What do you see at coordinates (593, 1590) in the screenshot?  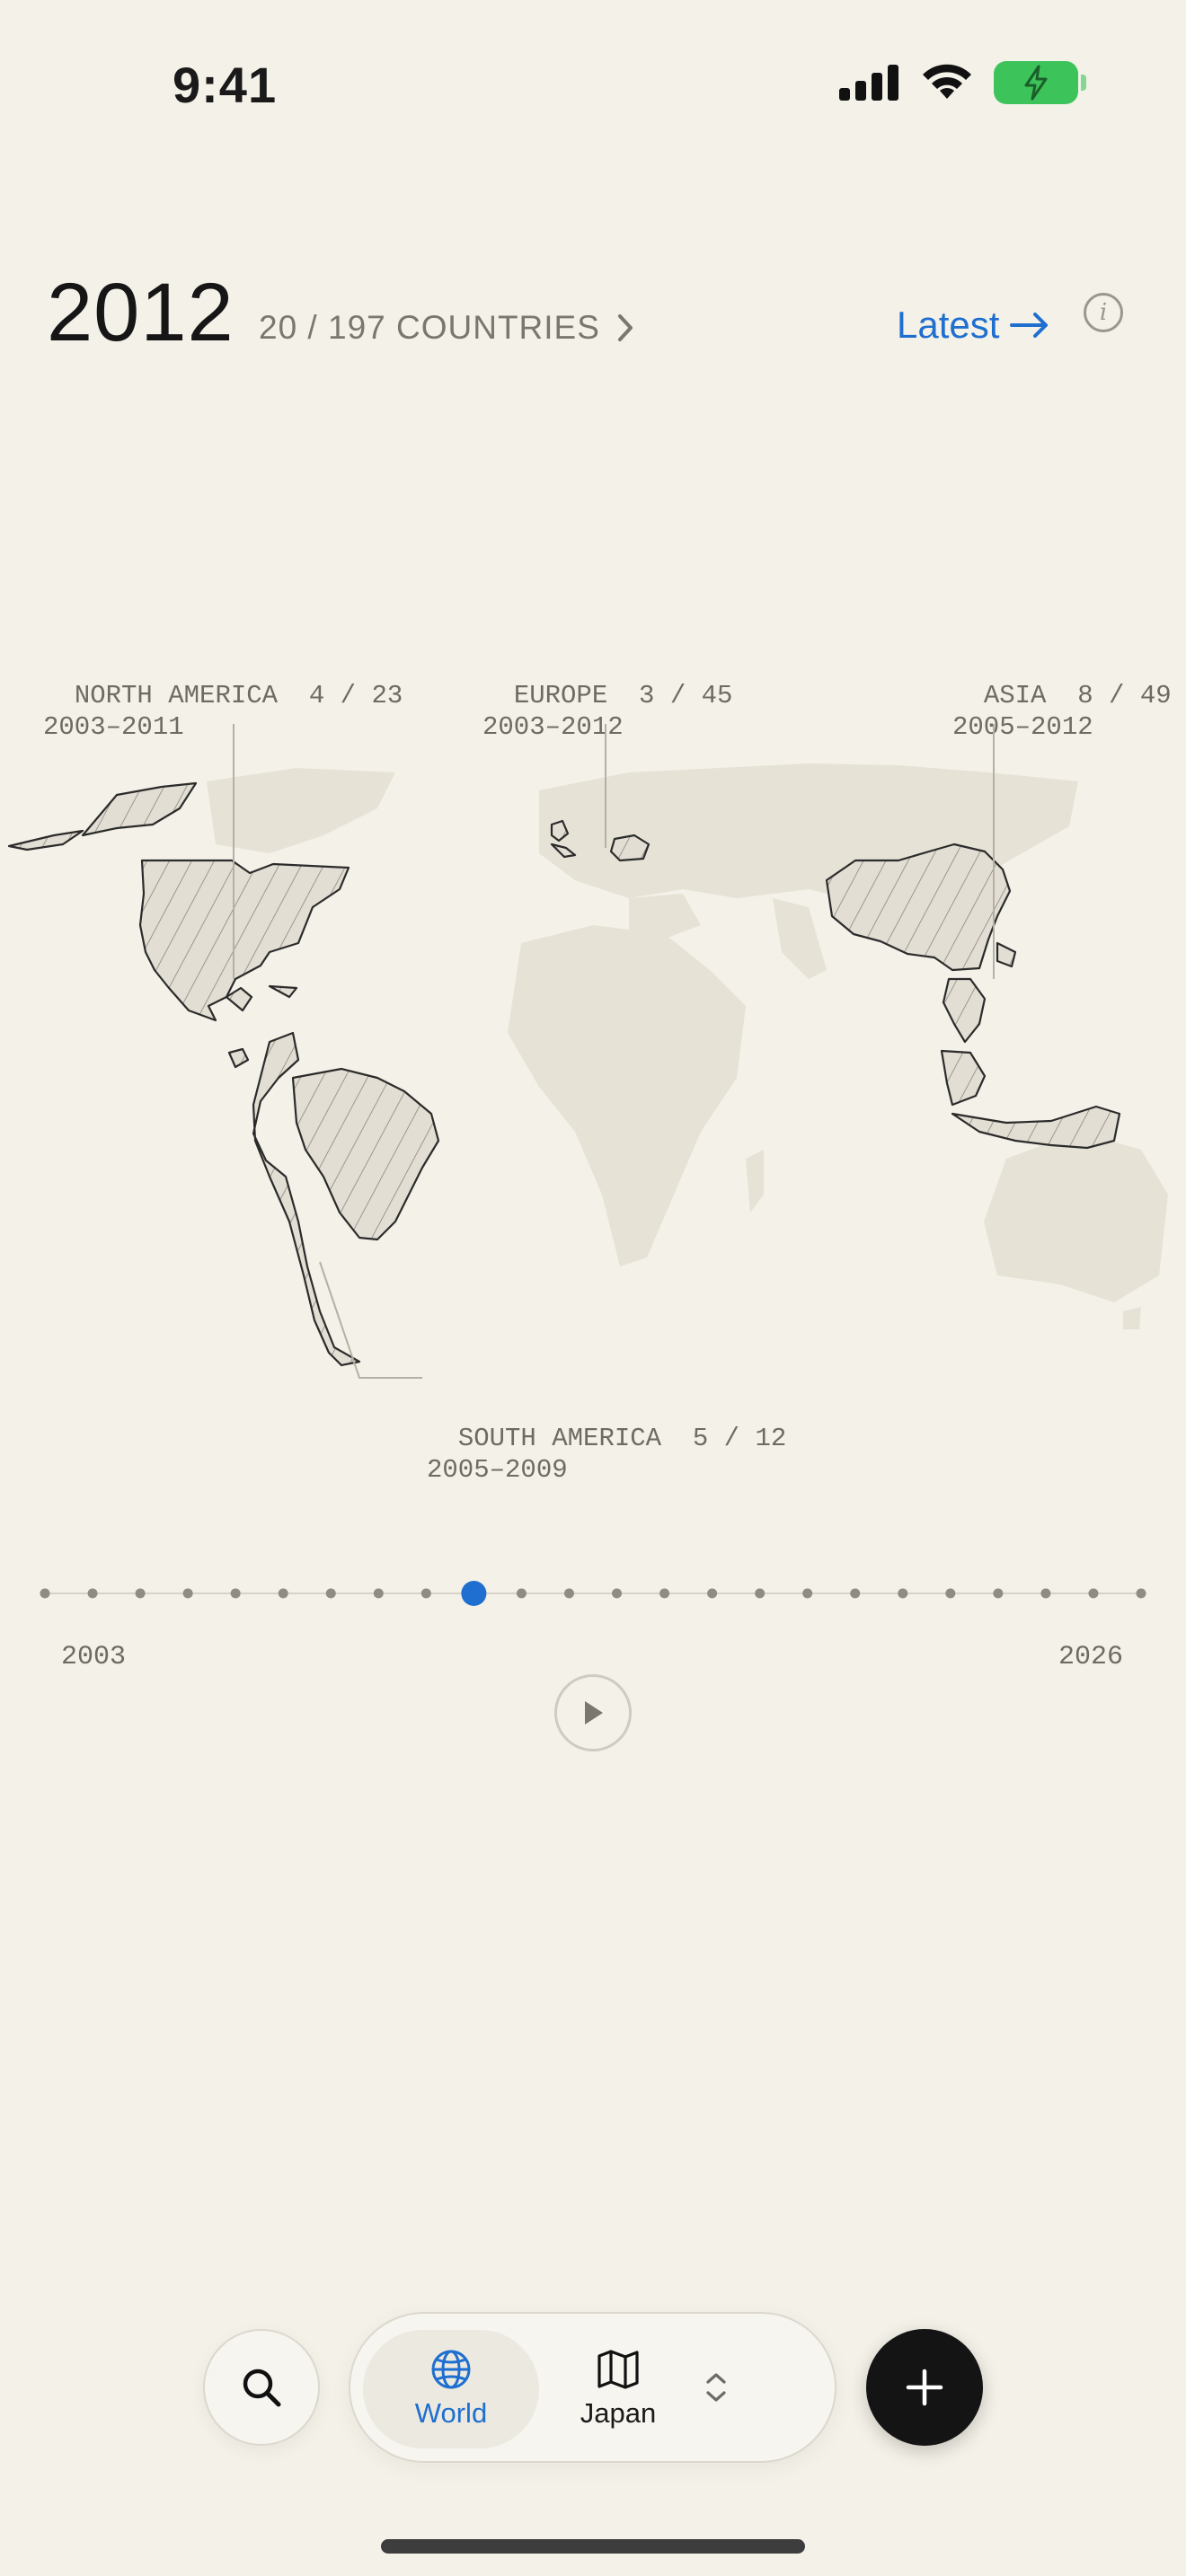 I see `year-timeline-slider` at bounding box center [593, 1590].